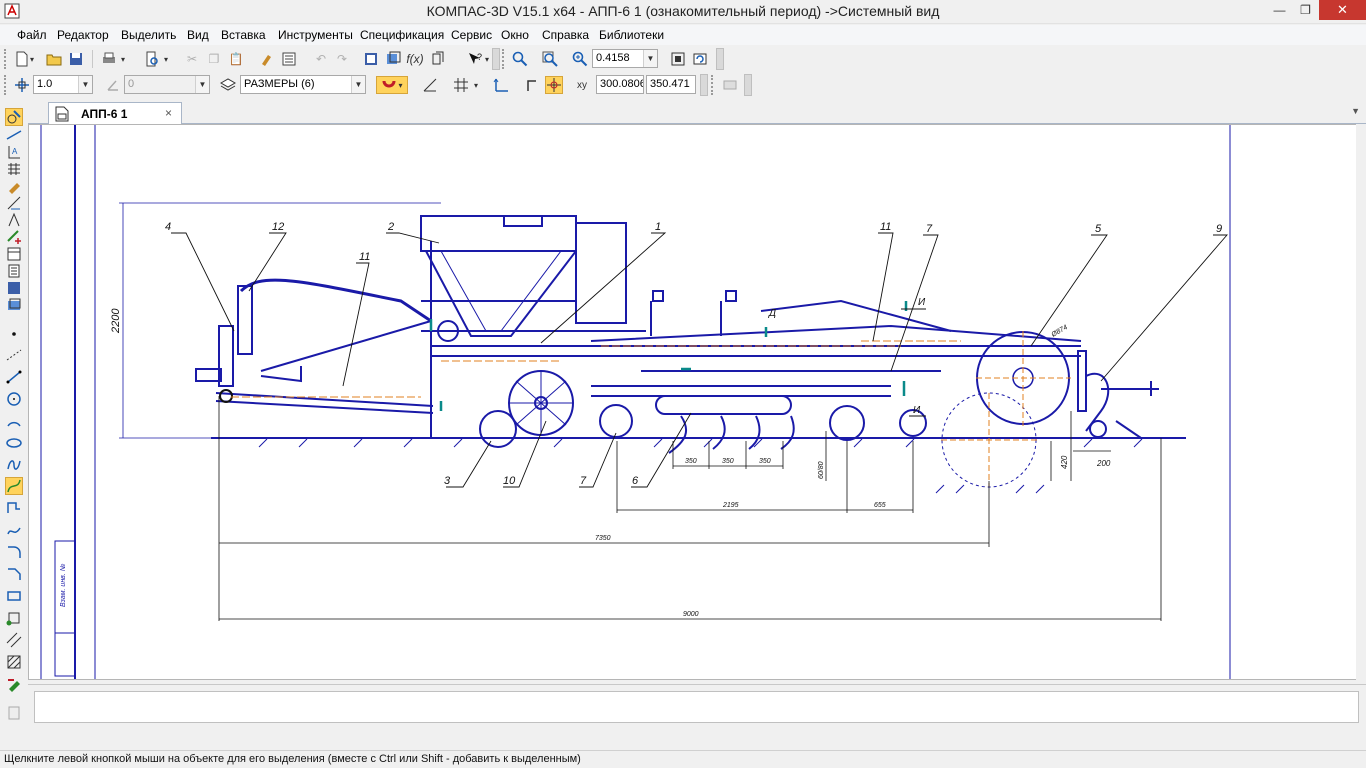 The width and height of the screenshot is (1366, 768). What do you see at coordinates (580, 59) in the screenshot?
I see `zoom-in-icon` at bounding box center [580, 59].